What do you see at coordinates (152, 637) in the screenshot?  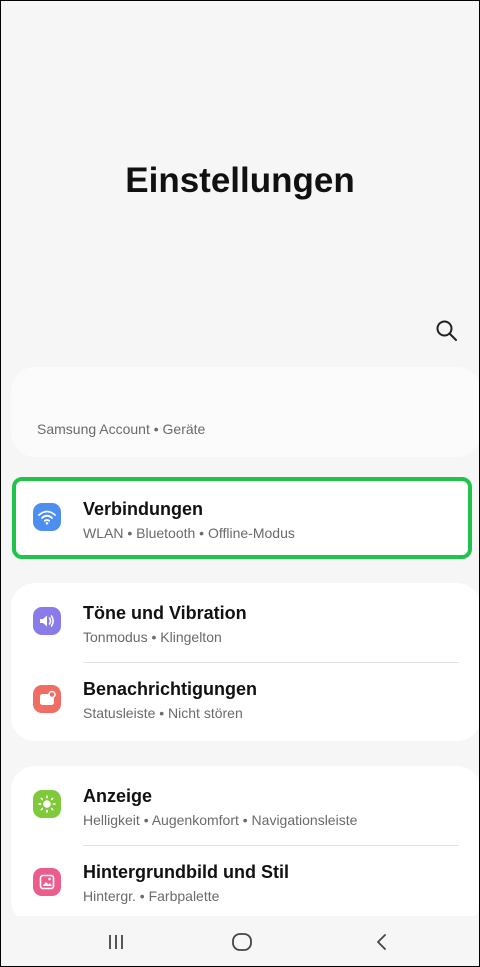 I see `item-subtitle: Tonmodus • Klingelton` at bounding box center [152, 637].